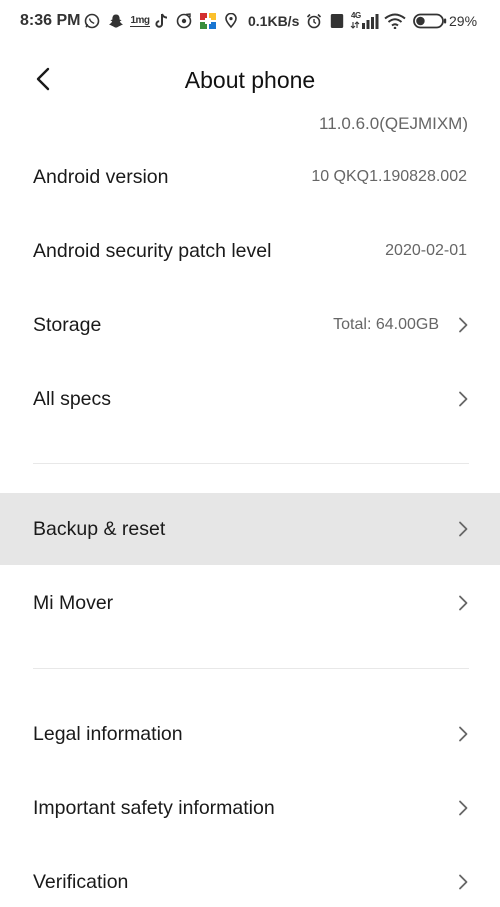 The image size is (500, 907). What do you see at coordinates (162, 21) in the screenshot?
I see `tiktok-icon` at bounding box center [162, 21].